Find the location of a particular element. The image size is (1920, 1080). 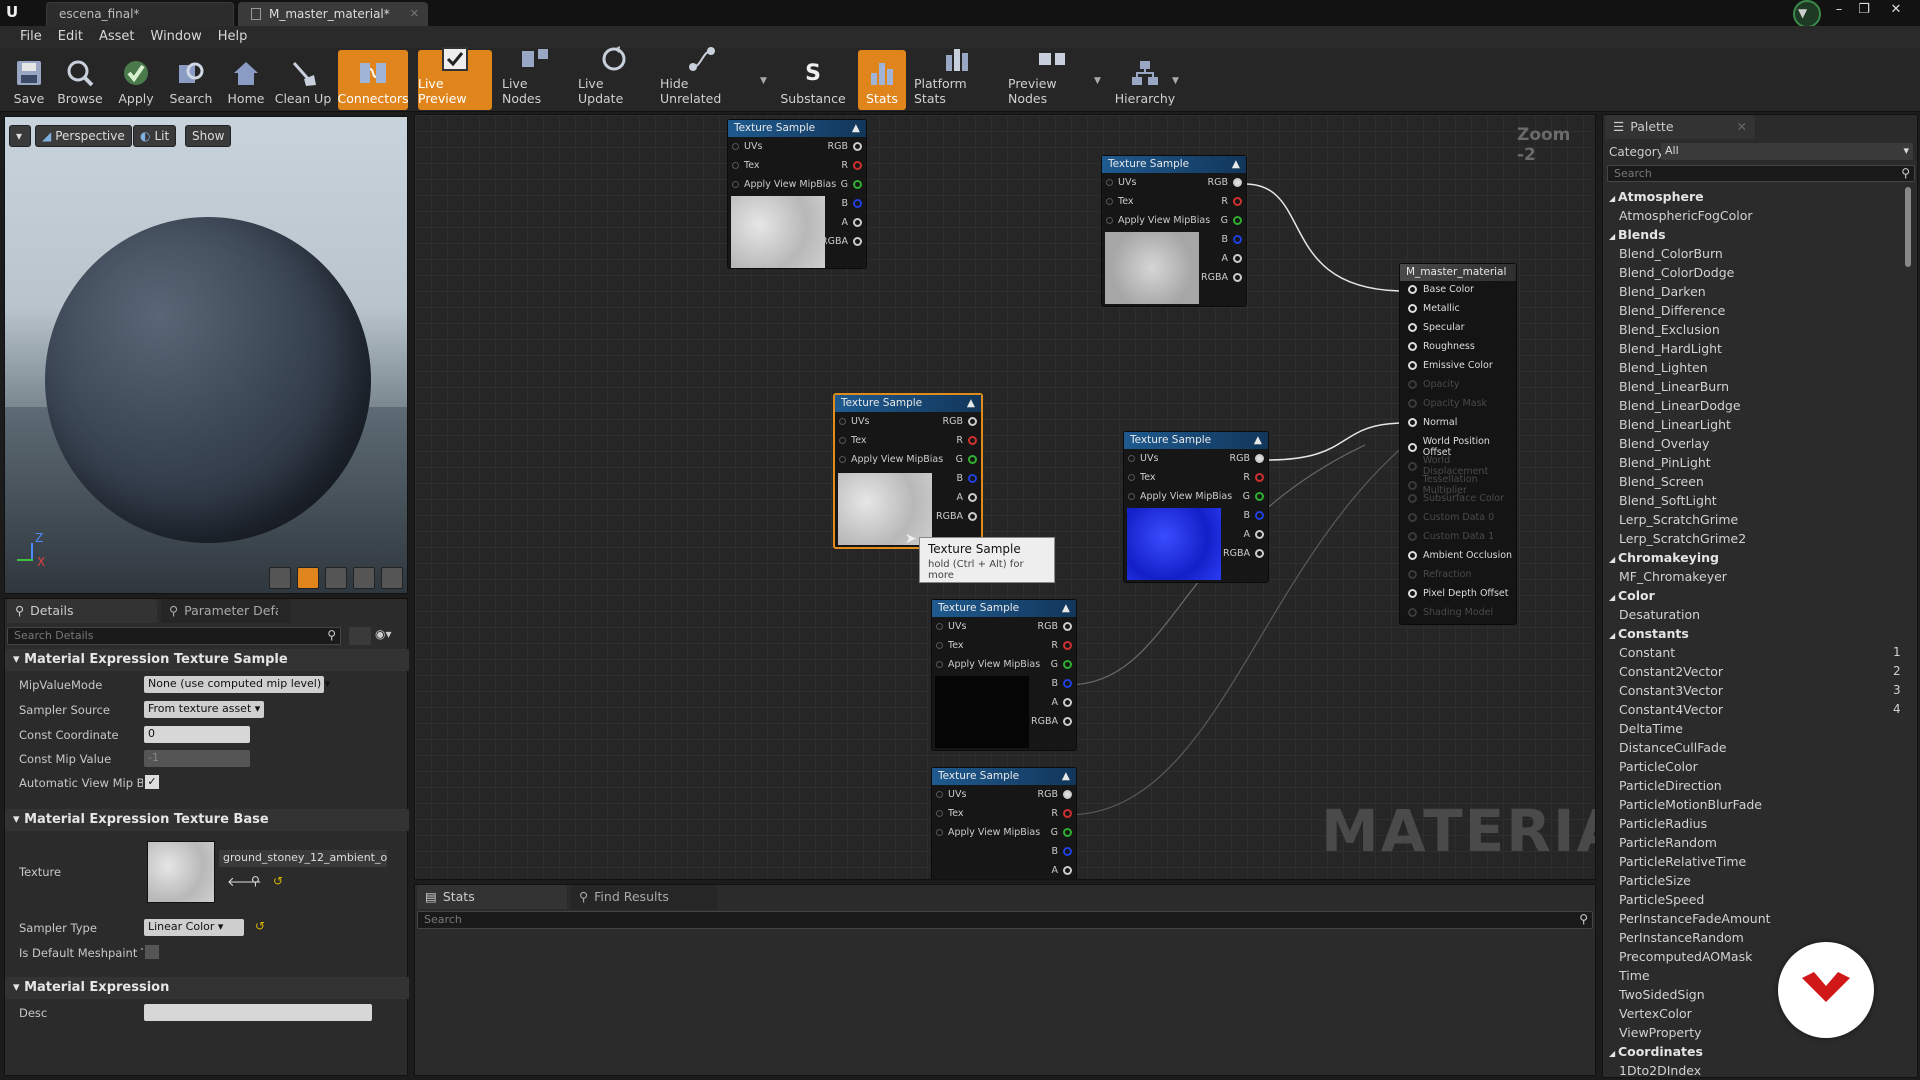

section-material-expression: ▾ Material Expression is located at coordinates (207, 988).